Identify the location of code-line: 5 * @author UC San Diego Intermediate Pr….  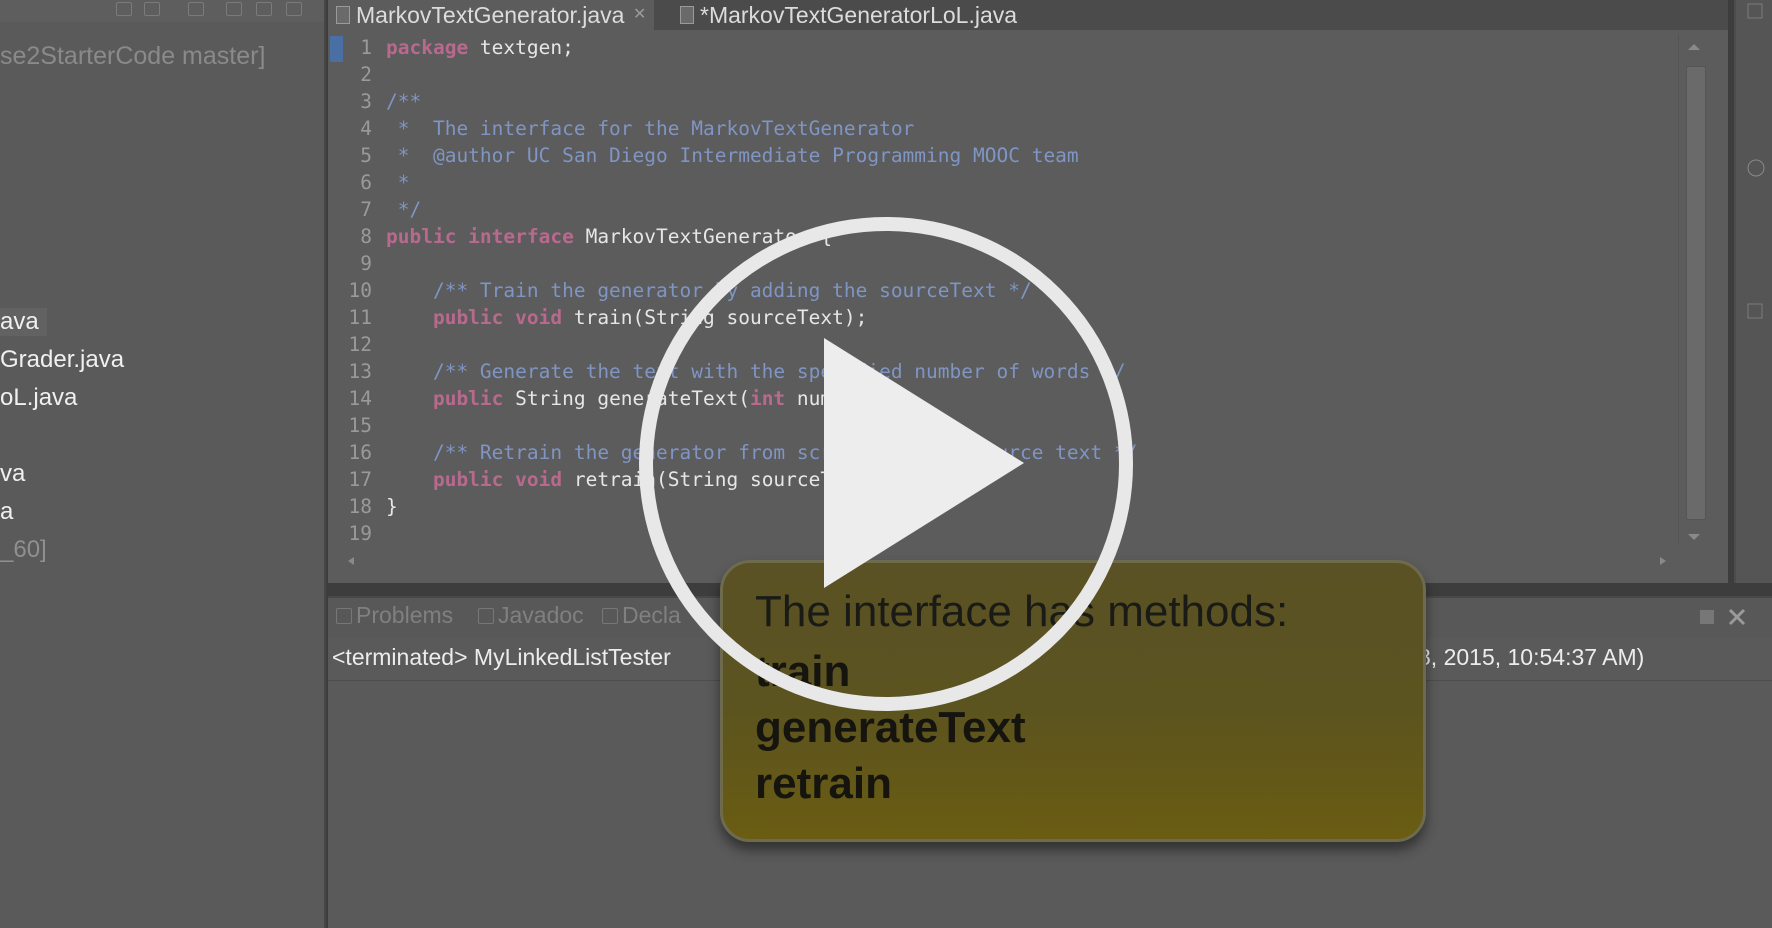
(719, 155).